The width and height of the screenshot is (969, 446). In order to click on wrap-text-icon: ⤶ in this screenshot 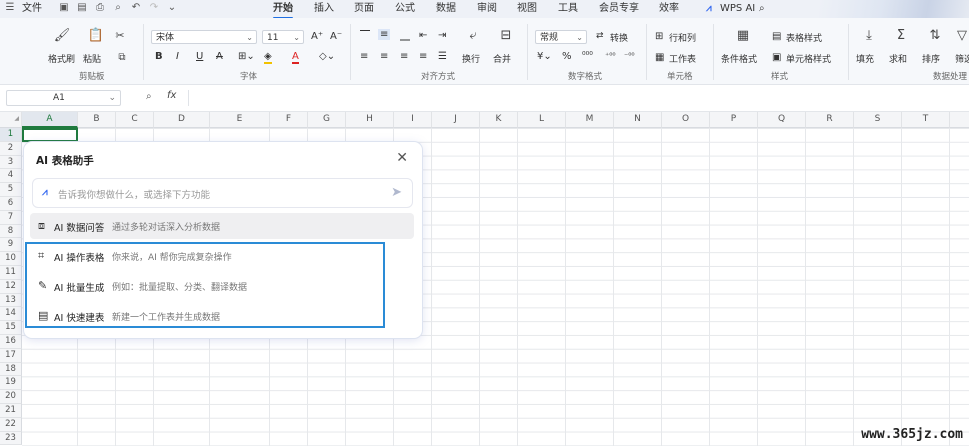, I will do `click(473, 36)`.